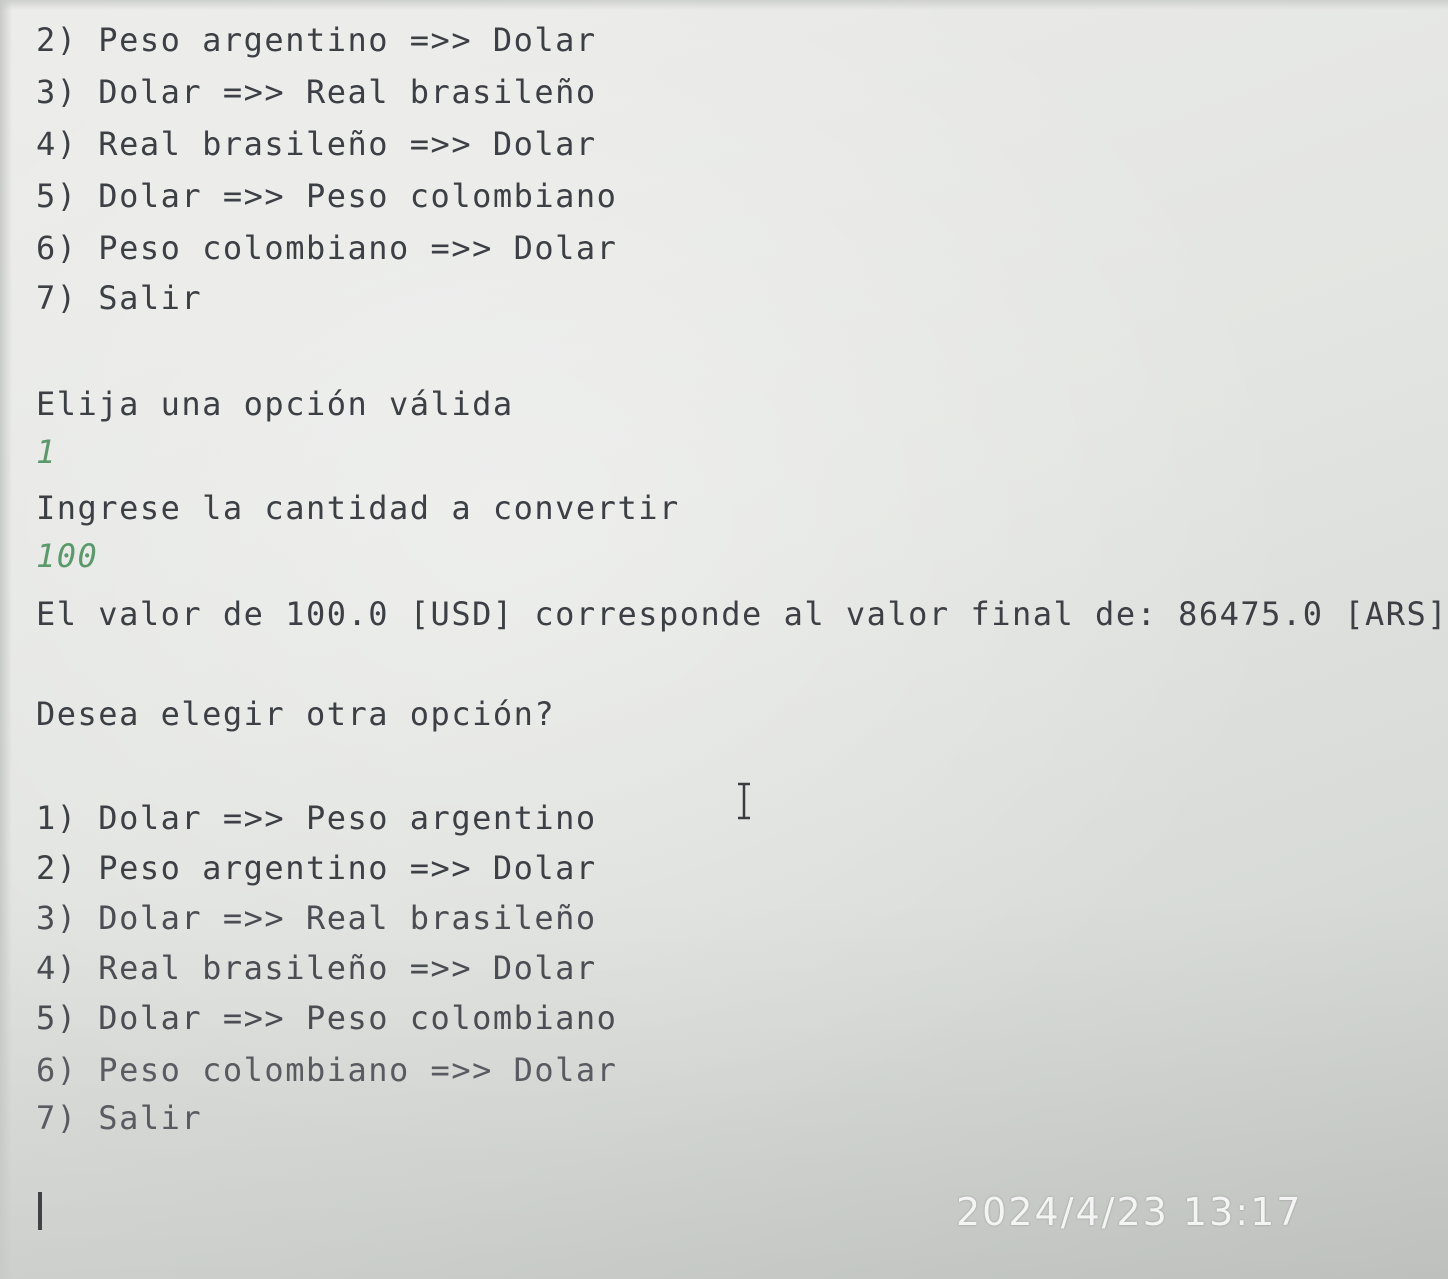  I want to click on photo-timestamp: 2024/4/23 13:17, so click(1129, 1212).